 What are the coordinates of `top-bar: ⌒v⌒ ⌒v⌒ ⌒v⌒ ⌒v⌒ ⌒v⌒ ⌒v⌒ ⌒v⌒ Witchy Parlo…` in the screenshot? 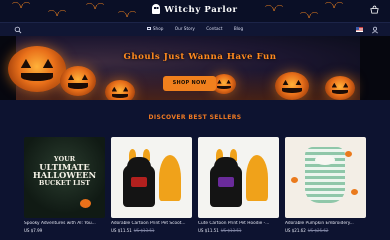 It's located at (195, 11).